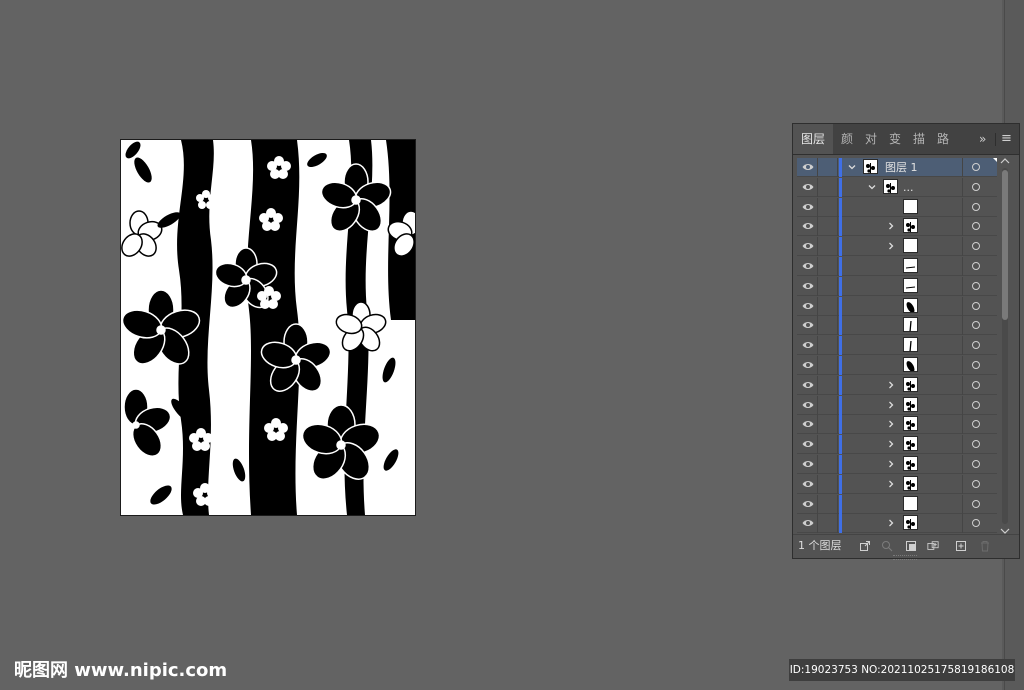  Describe the element at coordinates (911, 546) in the screenshot. I see `clipping-mask-icon` at that location.